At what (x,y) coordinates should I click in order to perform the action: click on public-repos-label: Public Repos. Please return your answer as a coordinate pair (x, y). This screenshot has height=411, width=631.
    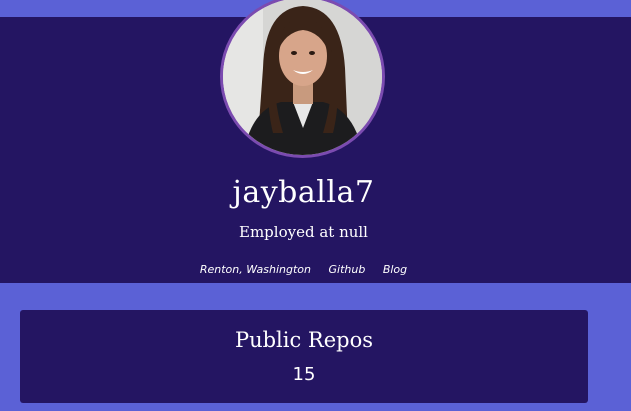
    Looking at the image, I should click on (304, 340).